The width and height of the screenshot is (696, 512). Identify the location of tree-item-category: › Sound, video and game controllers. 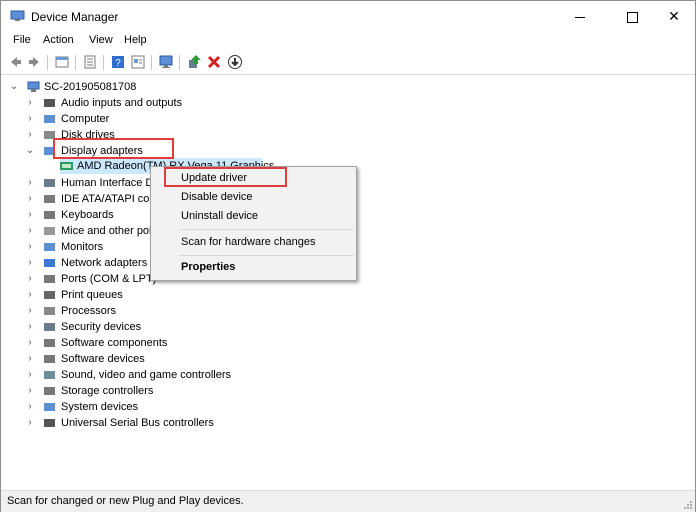
(145, 375).